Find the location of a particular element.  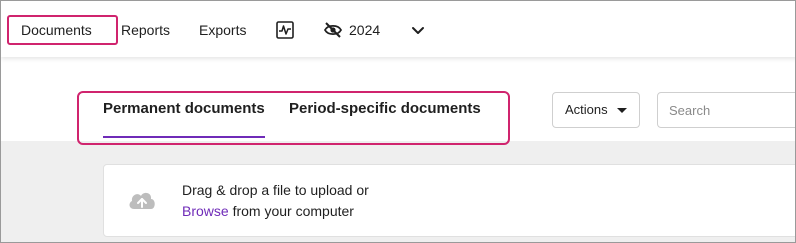

browse-link: Browse is located at coordinates (205, 211).